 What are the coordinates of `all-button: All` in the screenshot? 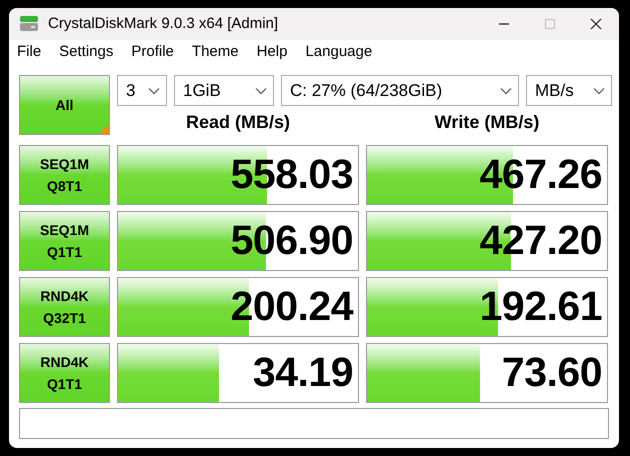 It's located at (64, 105).